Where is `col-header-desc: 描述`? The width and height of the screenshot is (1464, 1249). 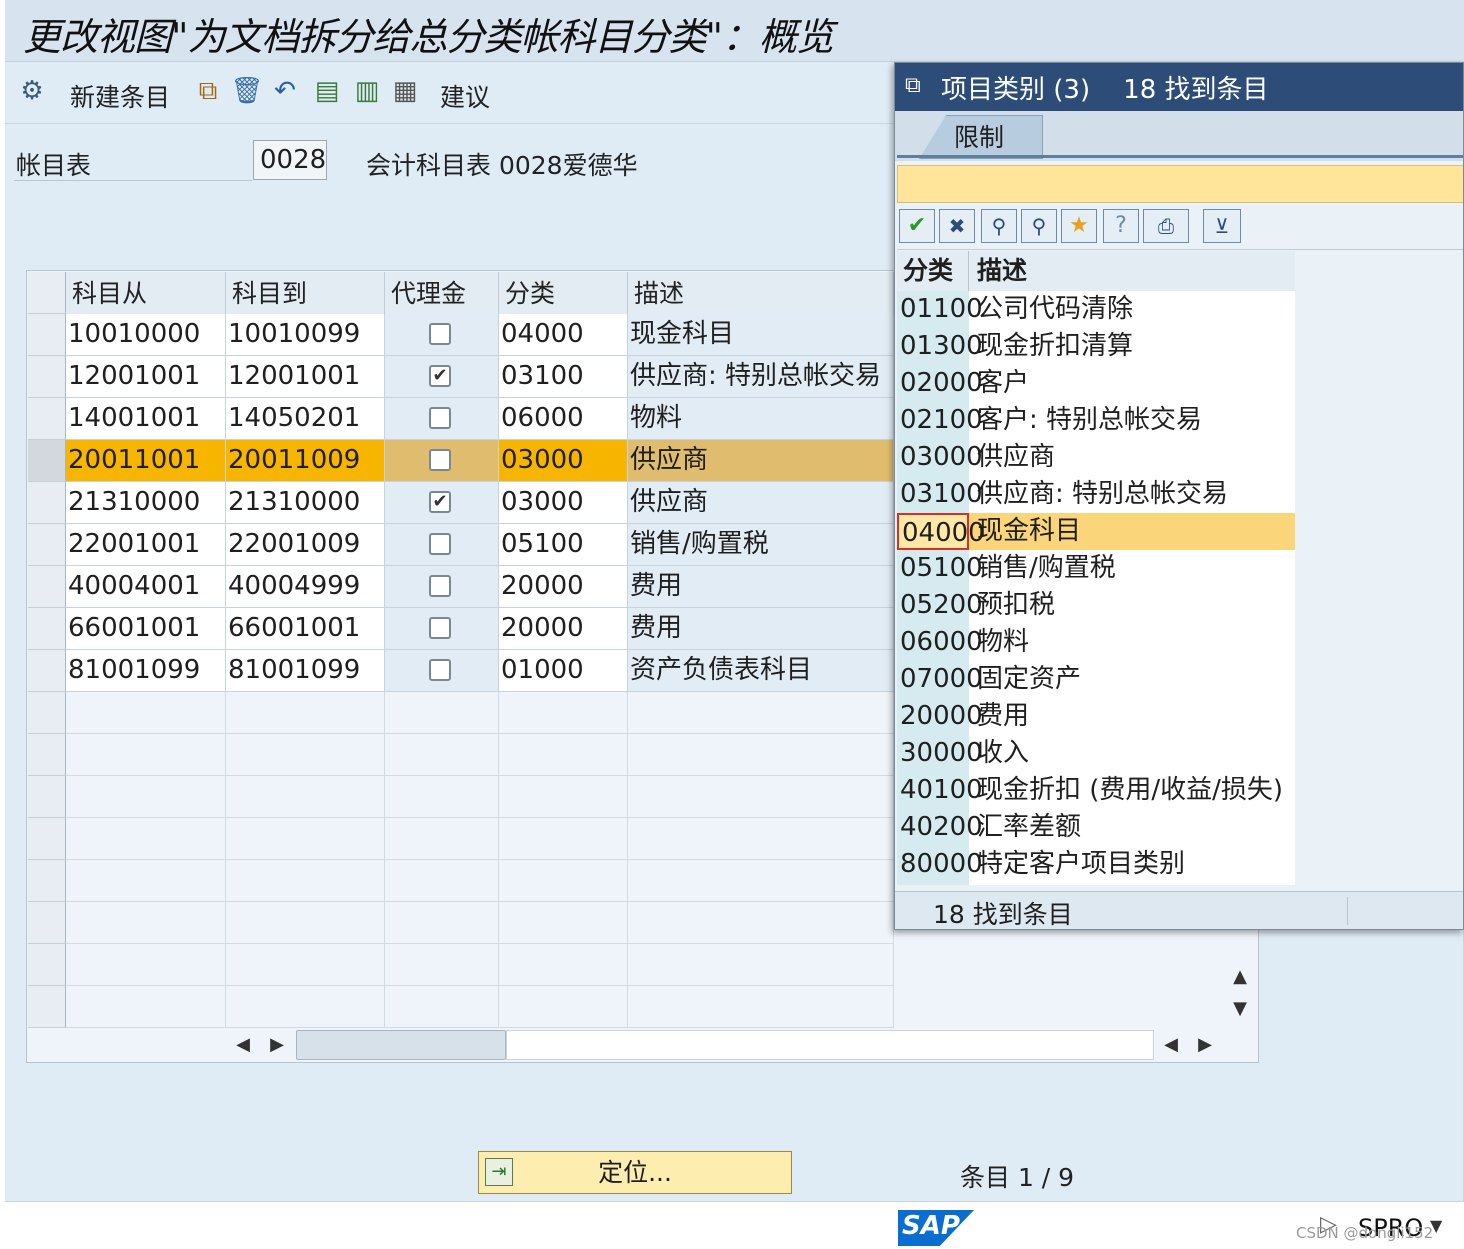
col-header-desc: 描述 is located at coordinates (761, 293).